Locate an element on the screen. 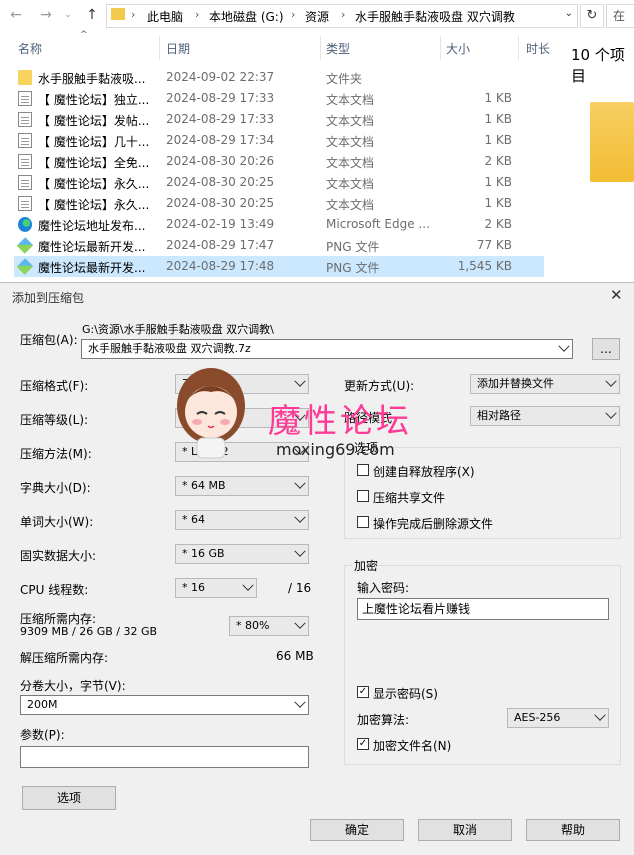  word-label: 单词大小(W): is located at coordinates (57, 522).